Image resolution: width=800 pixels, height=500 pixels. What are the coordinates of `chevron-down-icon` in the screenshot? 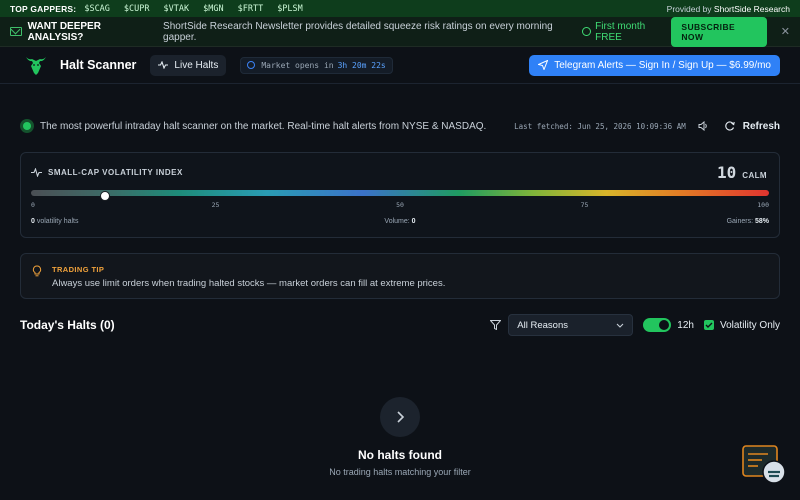 It's located at (620, 325).